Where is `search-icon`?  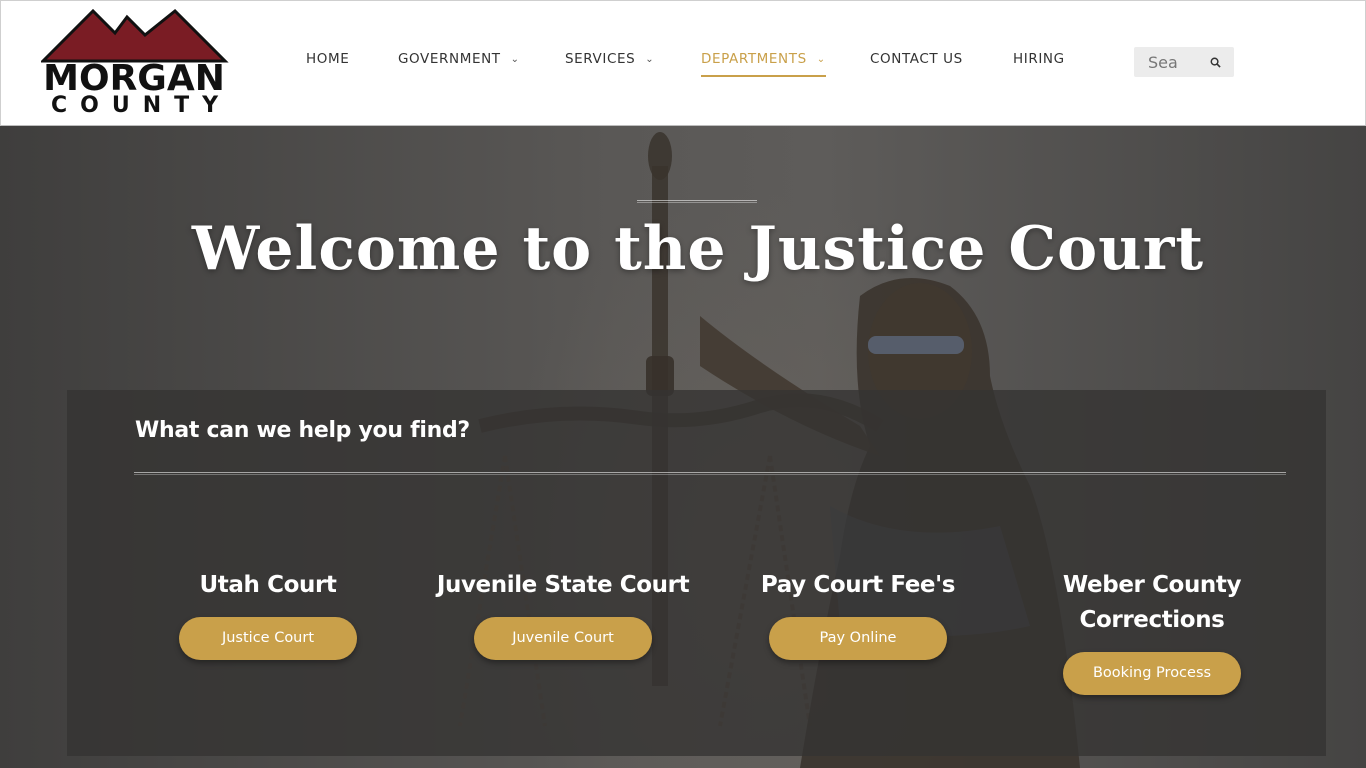
search-icon is located at coordinates (1215, 62).